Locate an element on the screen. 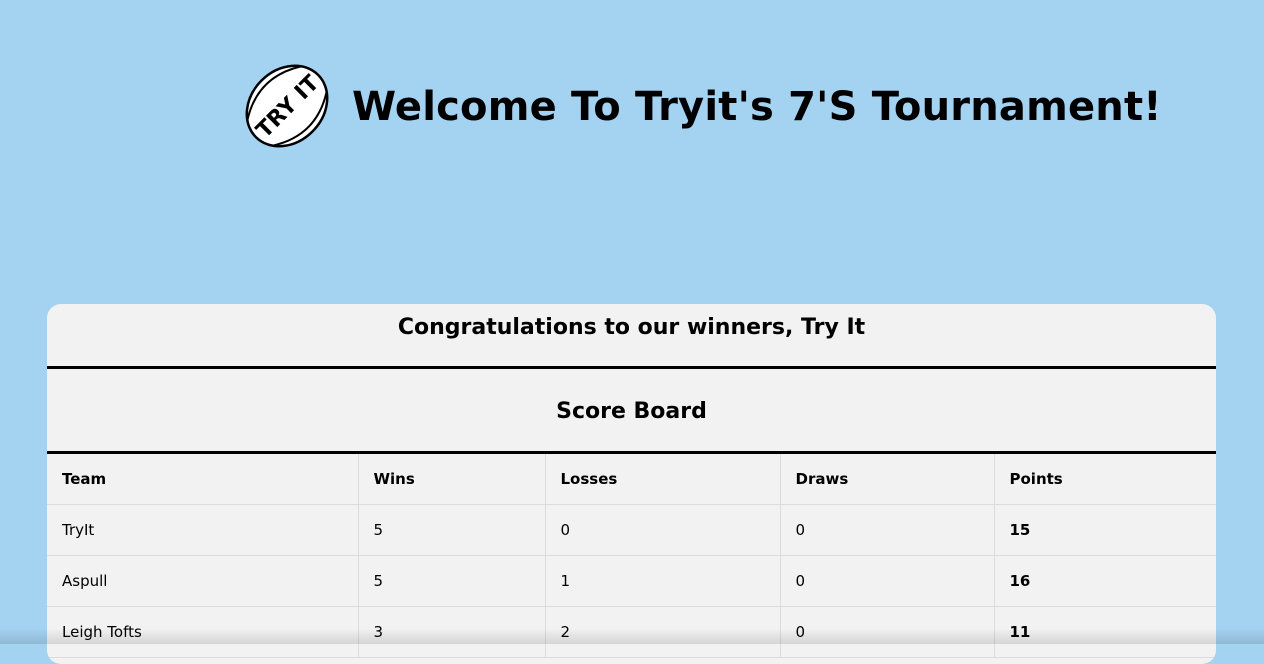 The height and width of the screenshot is (664, 1264). losses-cell: 0 is located at coordinates (662, 530).